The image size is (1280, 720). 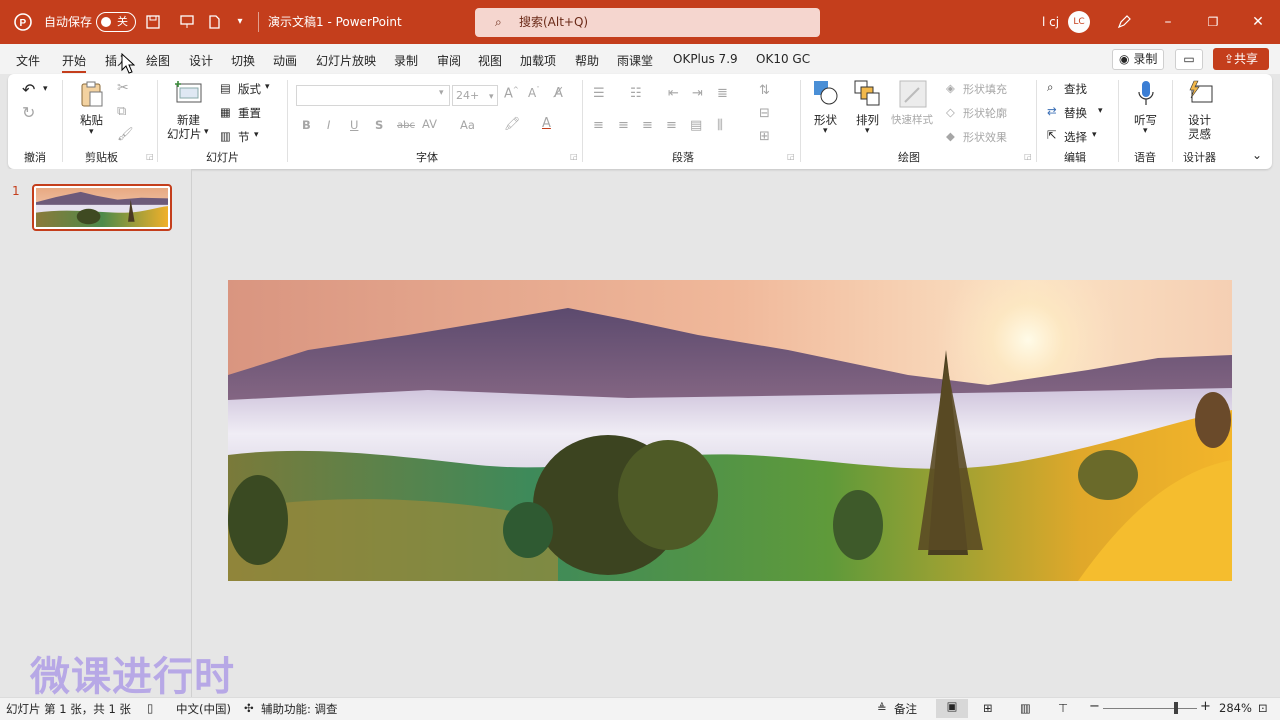 What do you see at coordinates (249, 708) in the screenshot?
I see `accessibility-icon: ✣` at bounding box center [249, 708].